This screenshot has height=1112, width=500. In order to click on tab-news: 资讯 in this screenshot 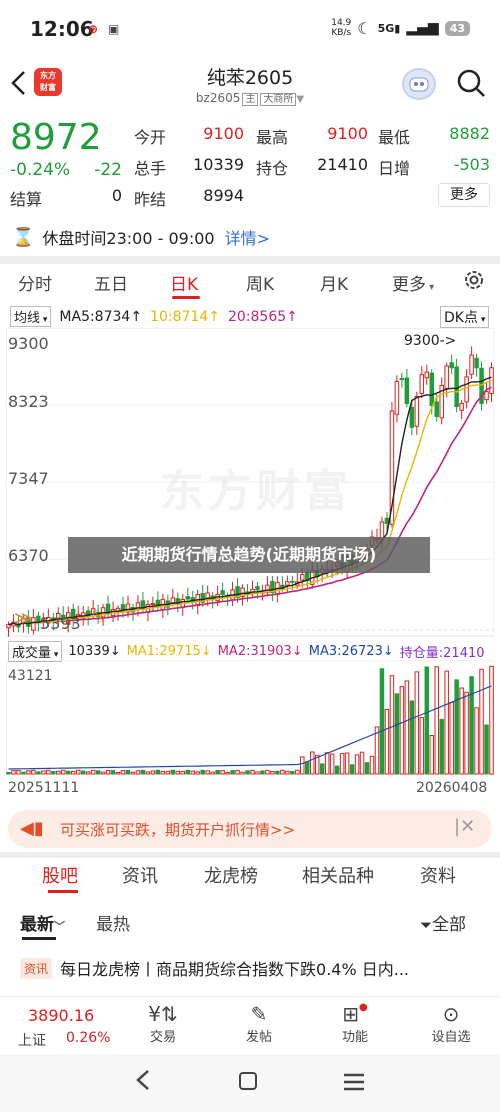, I will do `click(140, 875)`.